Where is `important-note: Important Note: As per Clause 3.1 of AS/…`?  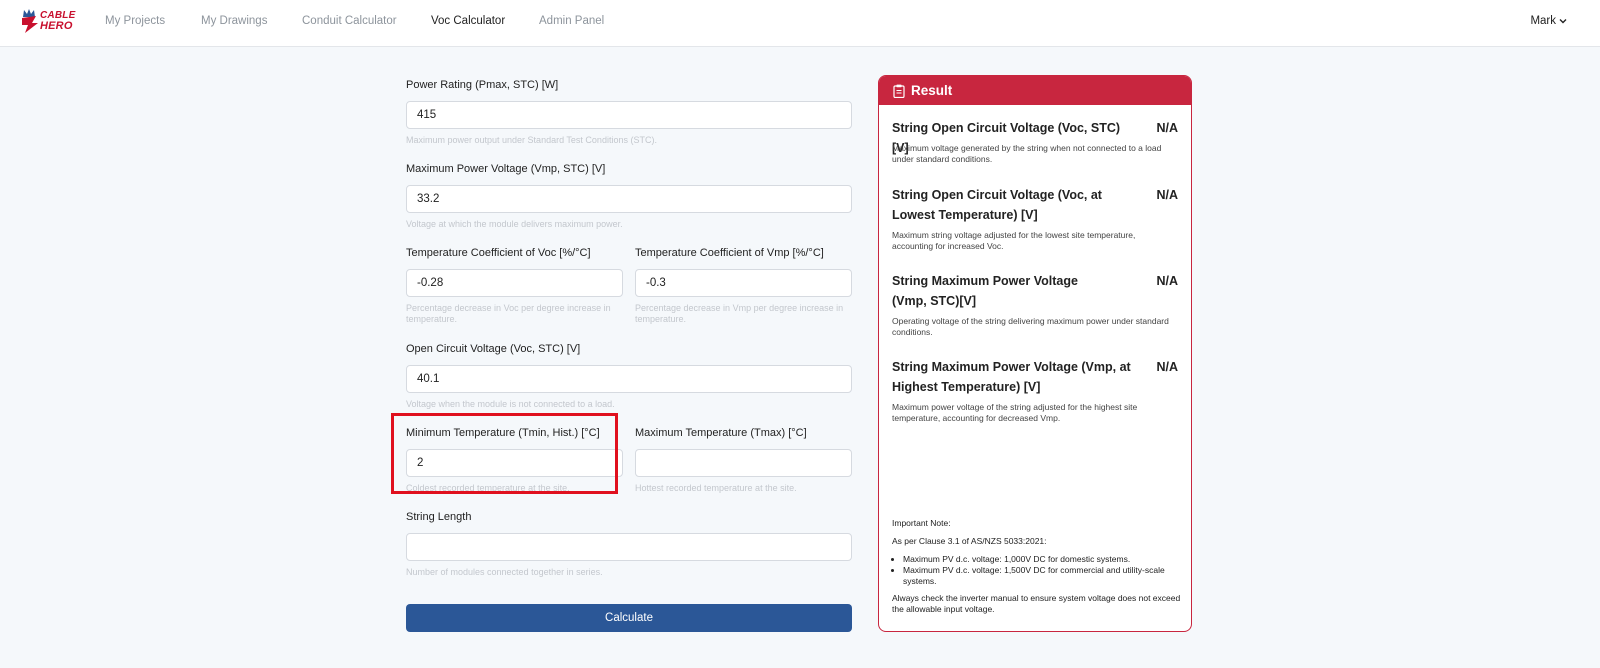
important-note: Important Note: As per Clause 3.1 of AS/… is located at coordinates (1037, 566).